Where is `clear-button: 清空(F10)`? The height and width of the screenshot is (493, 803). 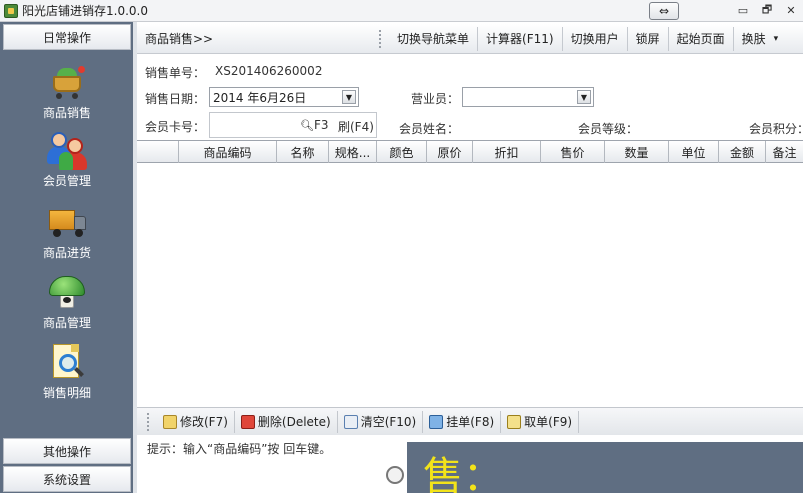
clear-button: 清空(F10) is located at coordinates (381, 421).